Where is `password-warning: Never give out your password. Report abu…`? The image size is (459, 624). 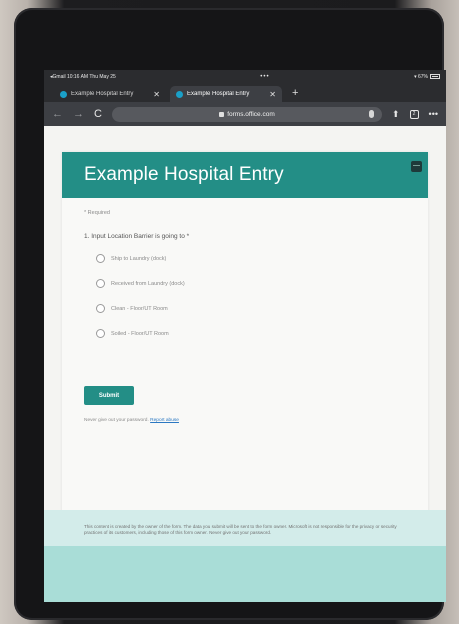
password-warning: Never give out your password. Report abu… is located at coordinates (131, 420).